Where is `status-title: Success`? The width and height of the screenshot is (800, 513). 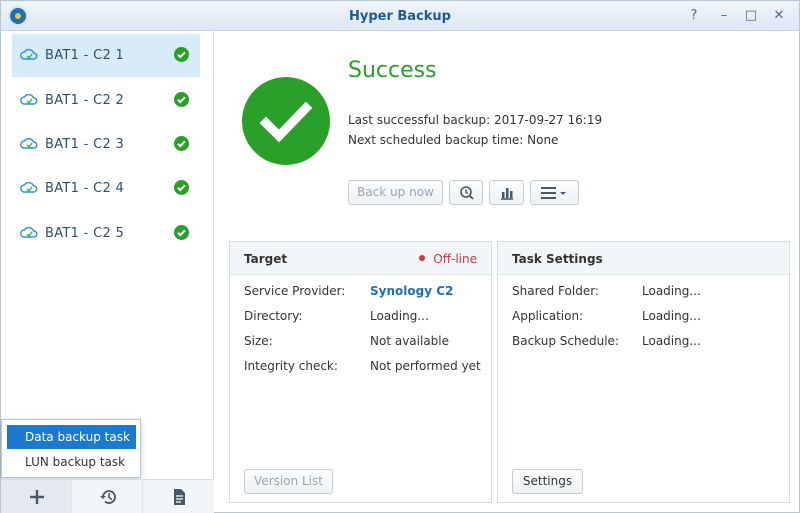
status-title: Success is located at coordinates (392, 70).